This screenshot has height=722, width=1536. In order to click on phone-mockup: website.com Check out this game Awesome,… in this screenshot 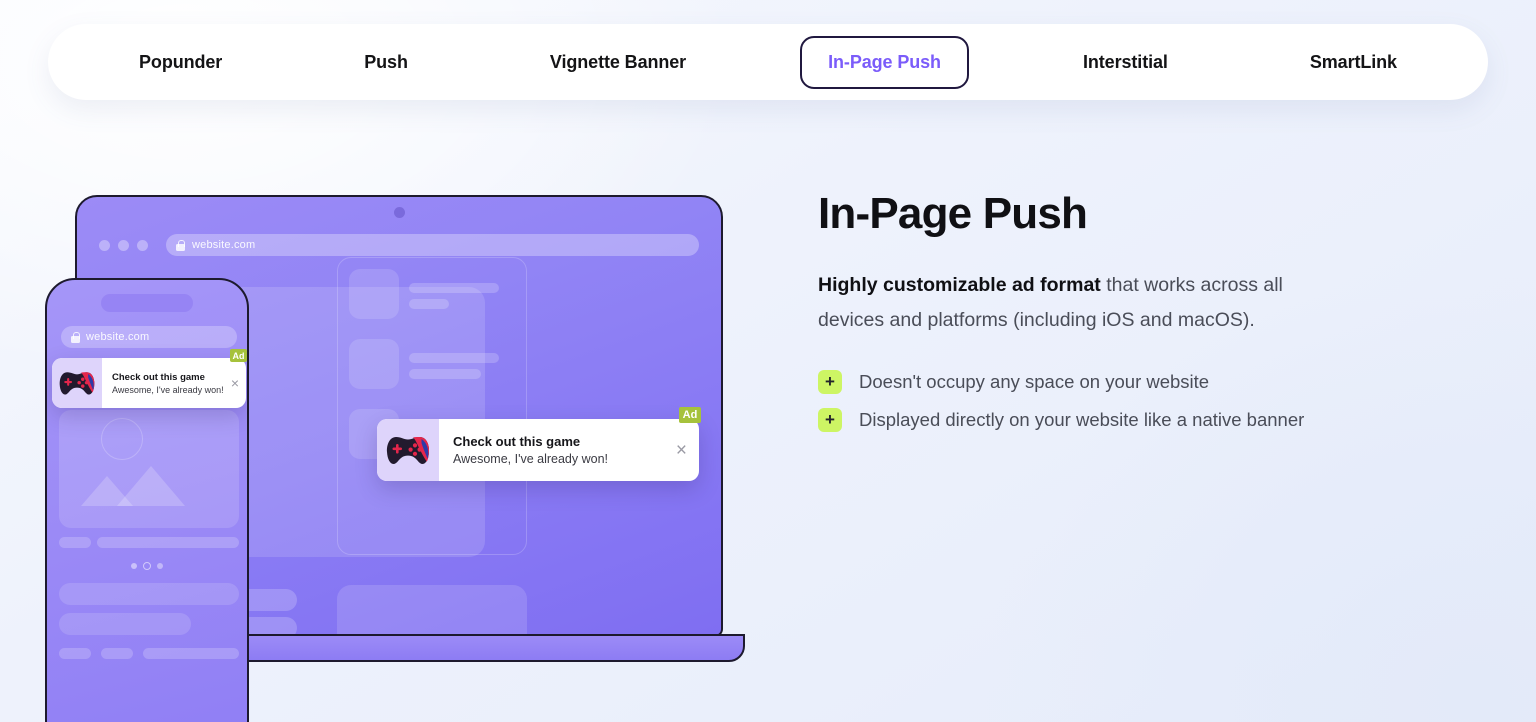, I will do `click(147, 500)`.